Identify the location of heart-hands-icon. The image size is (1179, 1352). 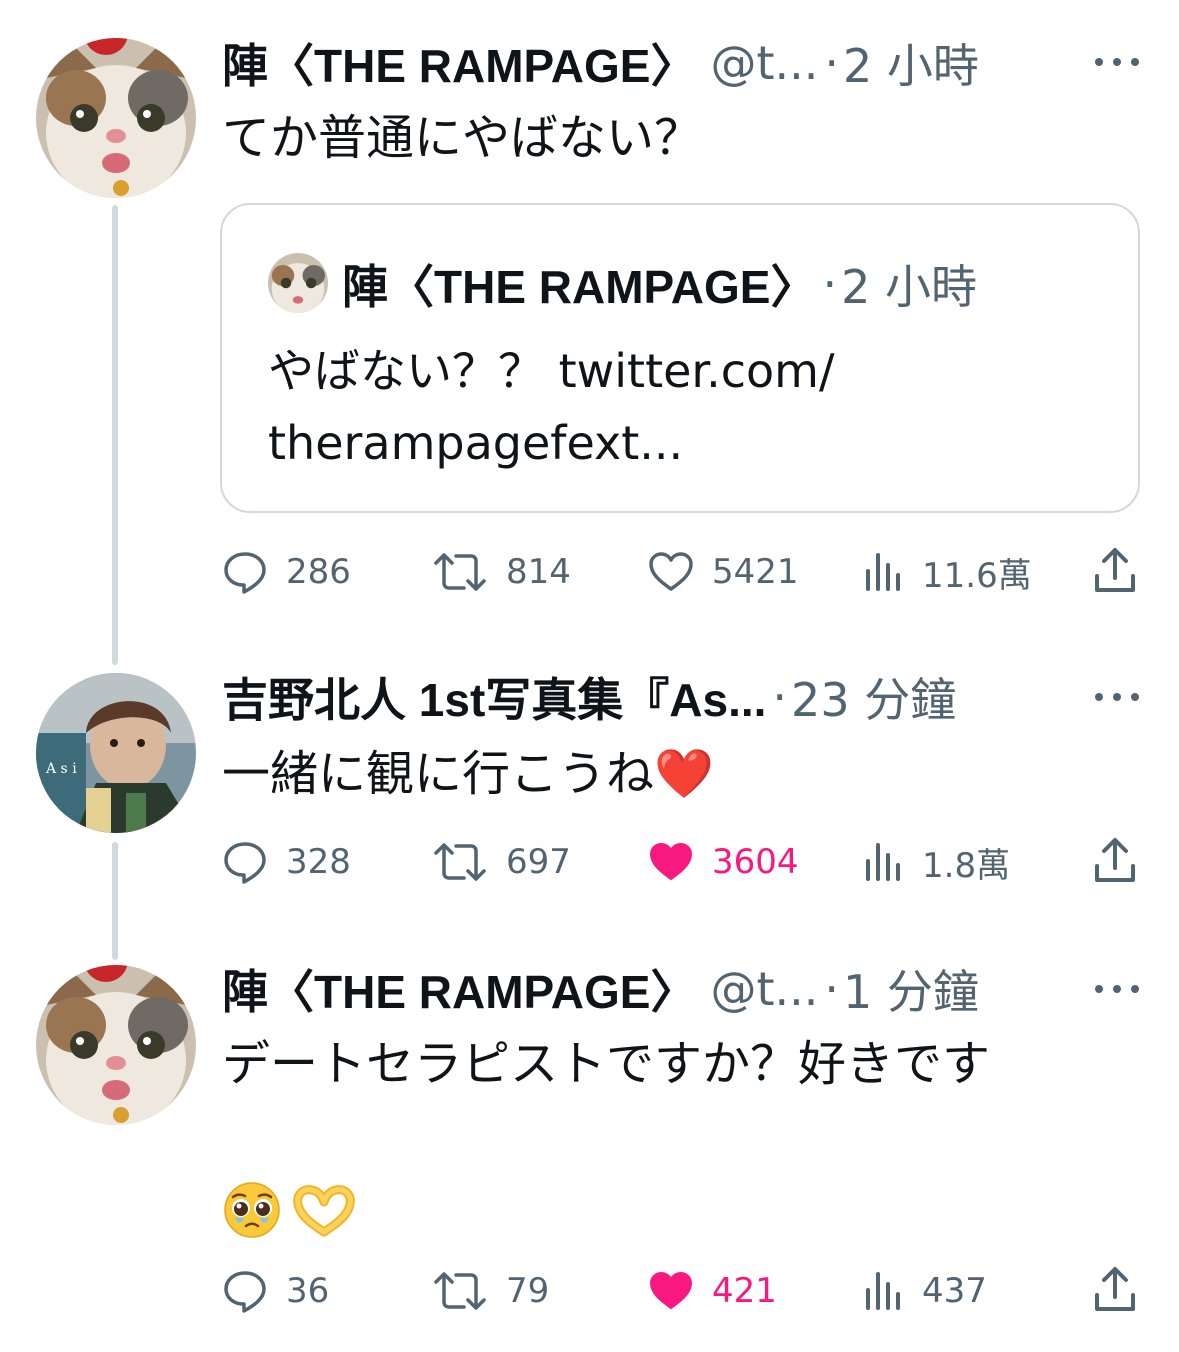
(324, 1211).